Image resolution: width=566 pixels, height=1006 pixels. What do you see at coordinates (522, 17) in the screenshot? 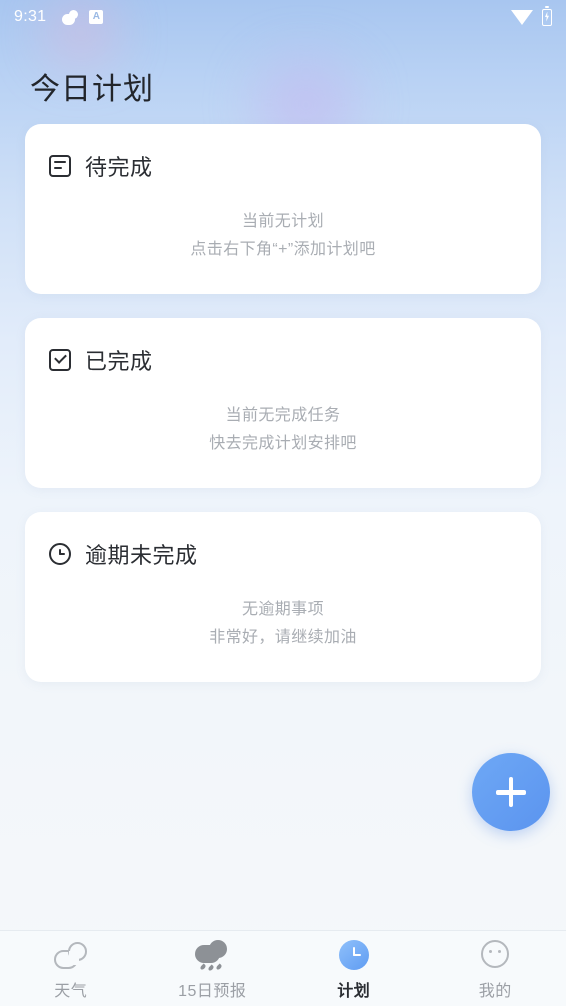
I see `wifi-icon` at bounding box center [522, 17].